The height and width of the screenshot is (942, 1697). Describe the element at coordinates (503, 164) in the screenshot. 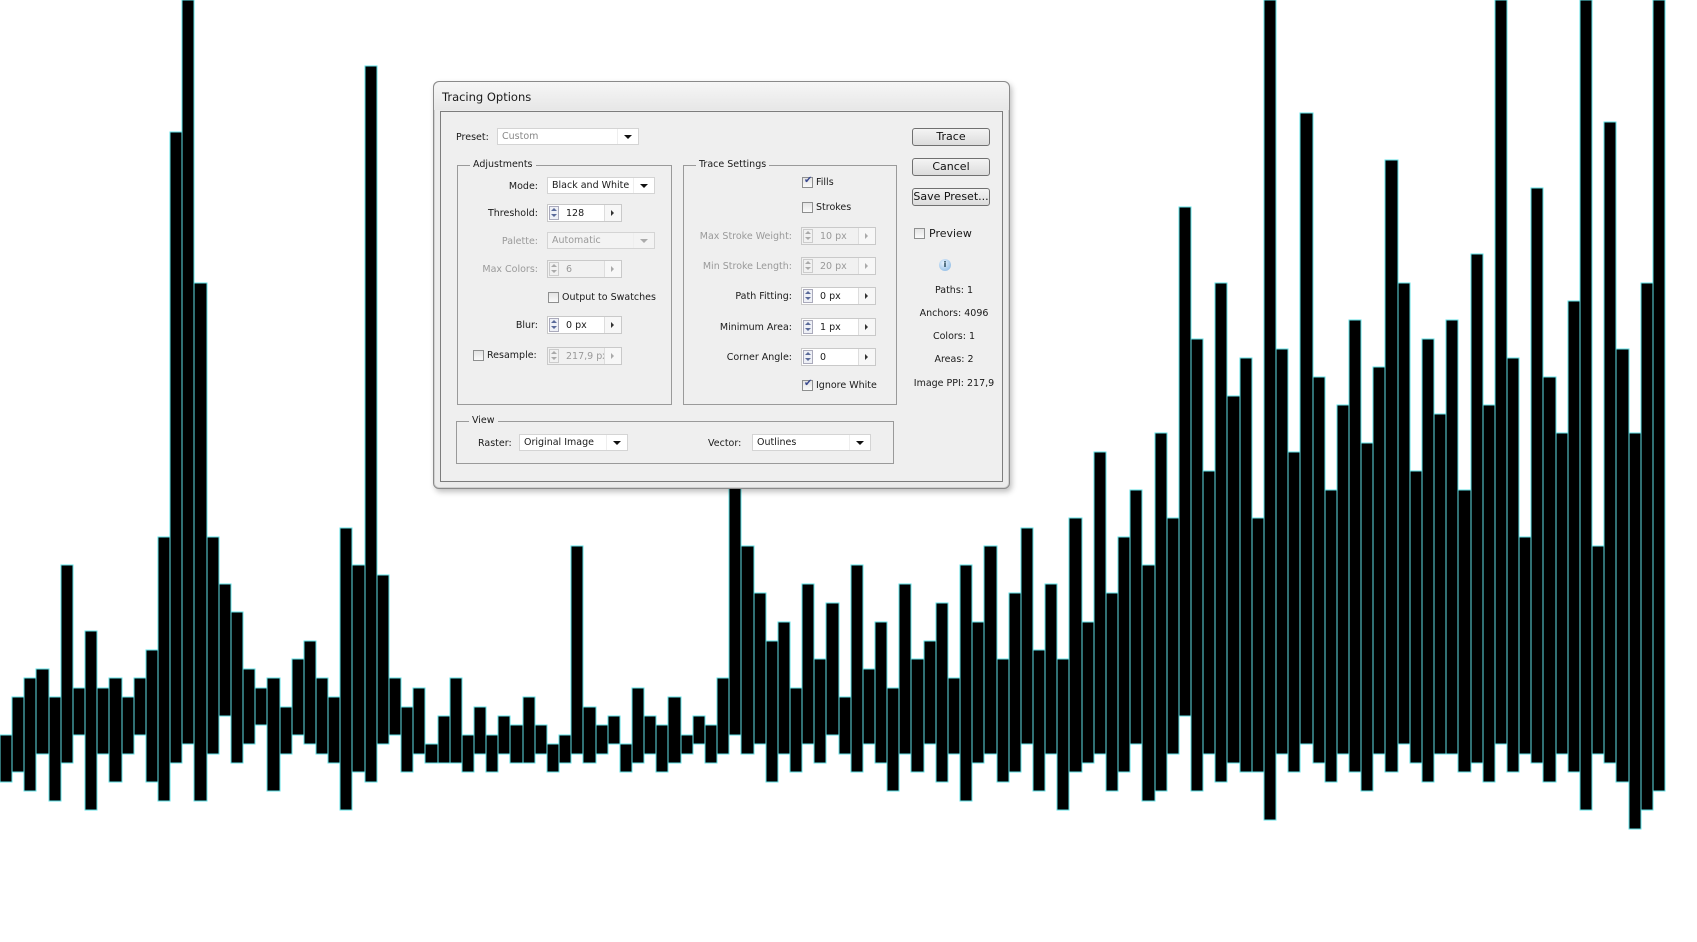

I see `adjustments-legend: Adjustments` at that location.